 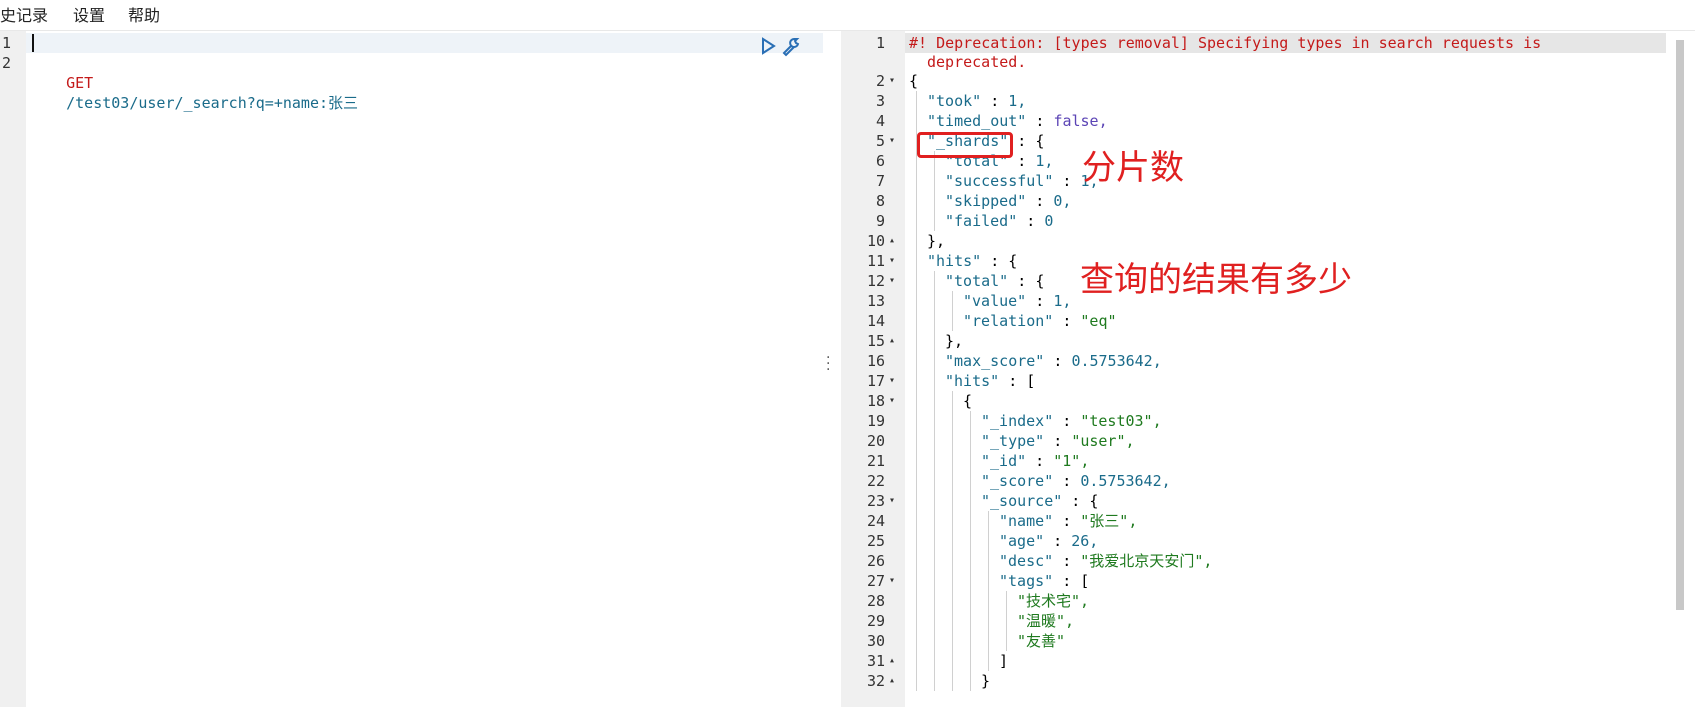 I want to click on json-value: "我爱北京天安门",, so click(x=1146, y=561).